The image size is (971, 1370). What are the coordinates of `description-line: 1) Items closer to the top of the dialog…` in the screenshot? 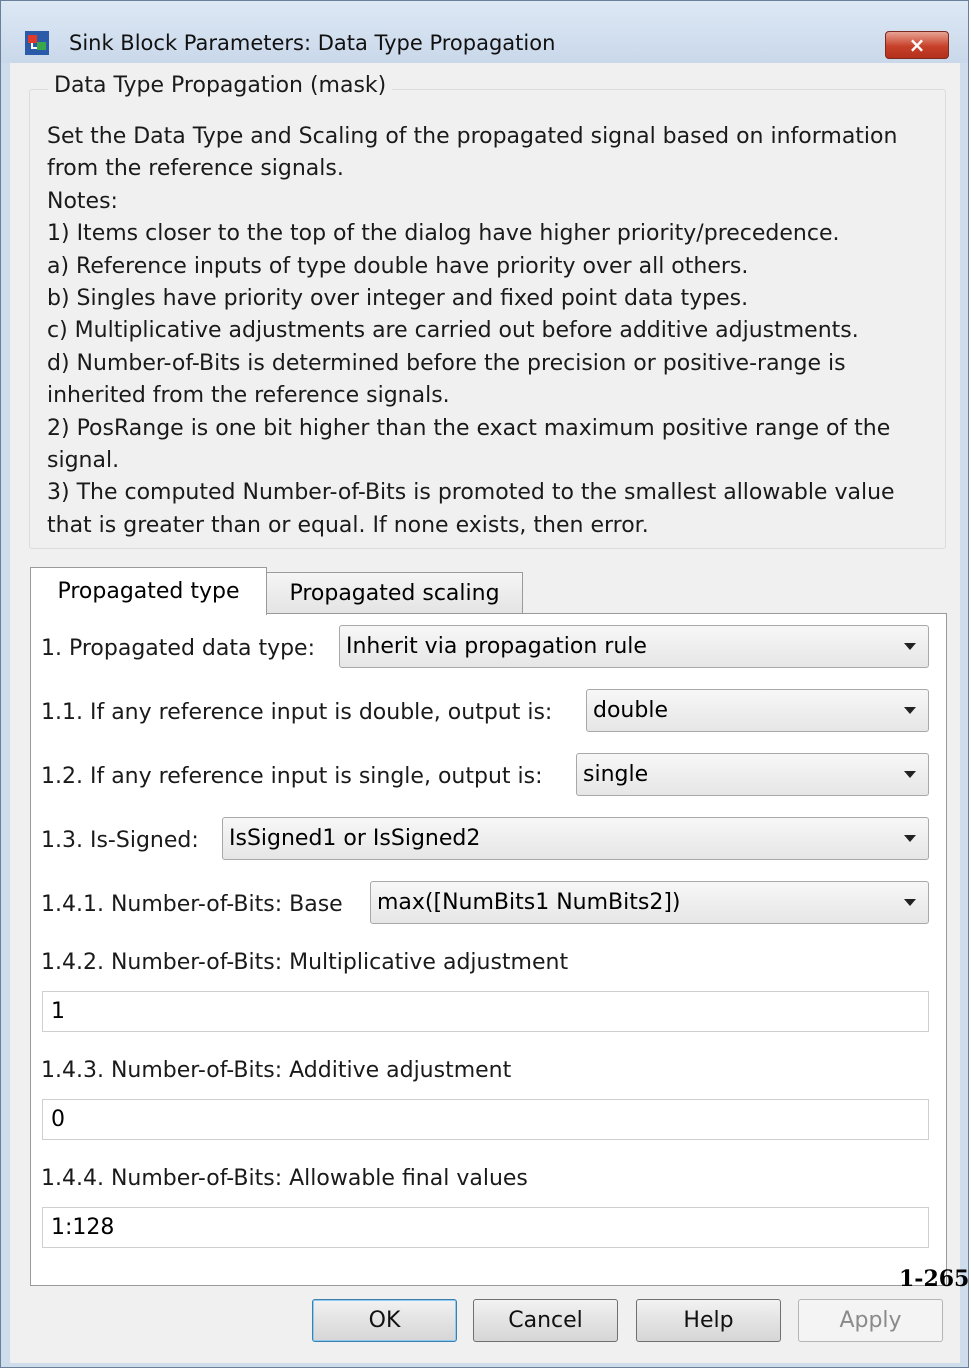 It's located at (443, 234).